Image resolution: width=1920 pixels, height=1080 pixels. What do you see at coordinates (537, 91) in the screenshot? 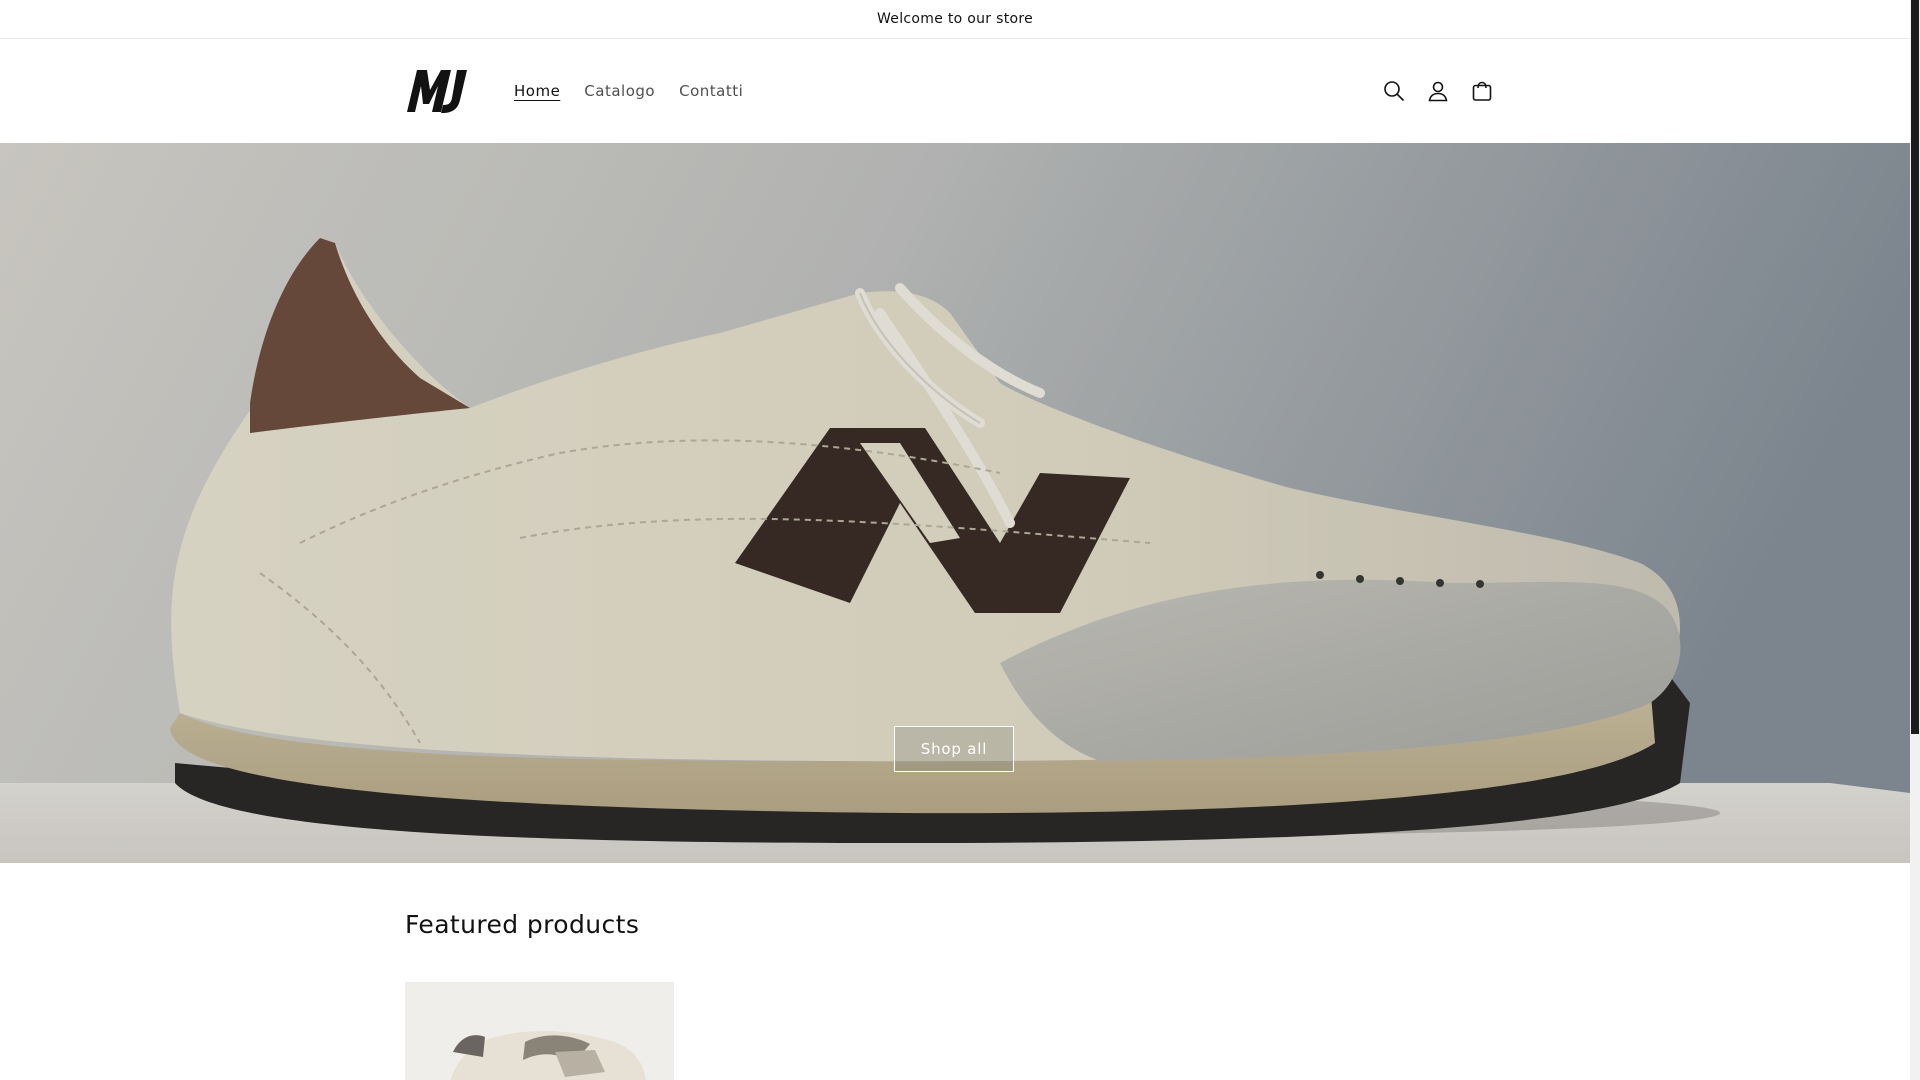
I see `nav-home: Home` at bounding box center [537, 91].